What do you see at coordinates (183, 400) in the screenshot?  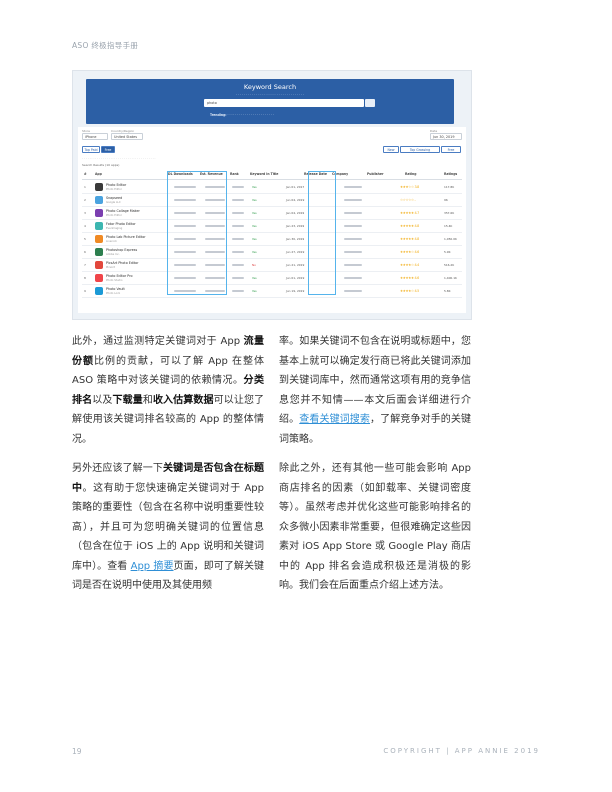 I see `bold-term: 收入估算数据` at bounding box center [183, 400].